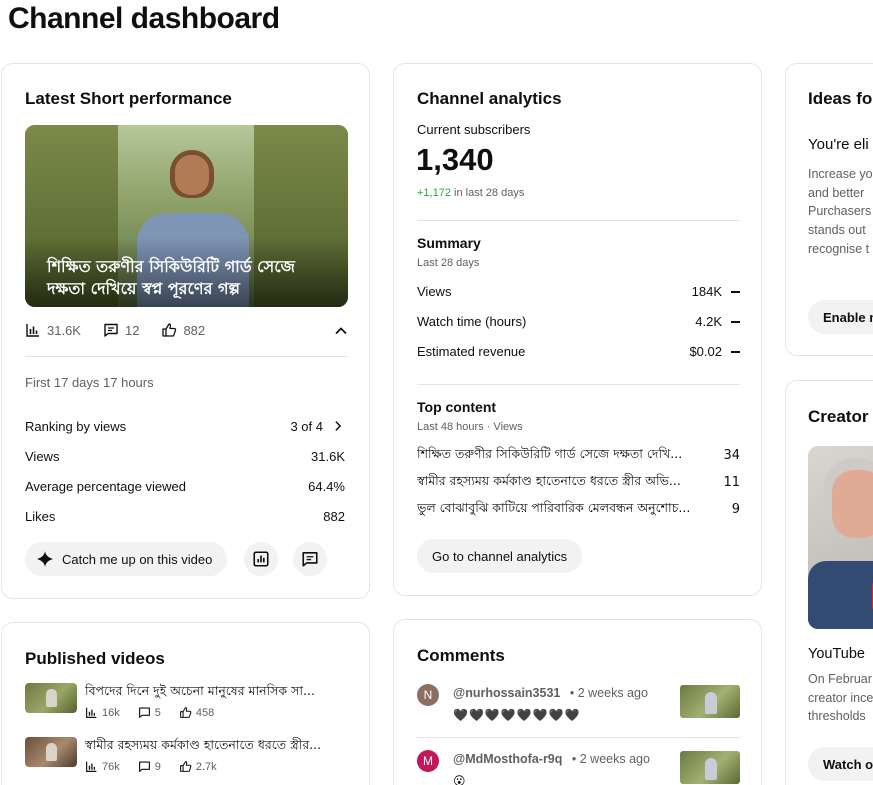 This screenshot has width=873, height=785. Describe the element at coordinates (428, 761) in the screenshot. I see `avatar: M` at that location.